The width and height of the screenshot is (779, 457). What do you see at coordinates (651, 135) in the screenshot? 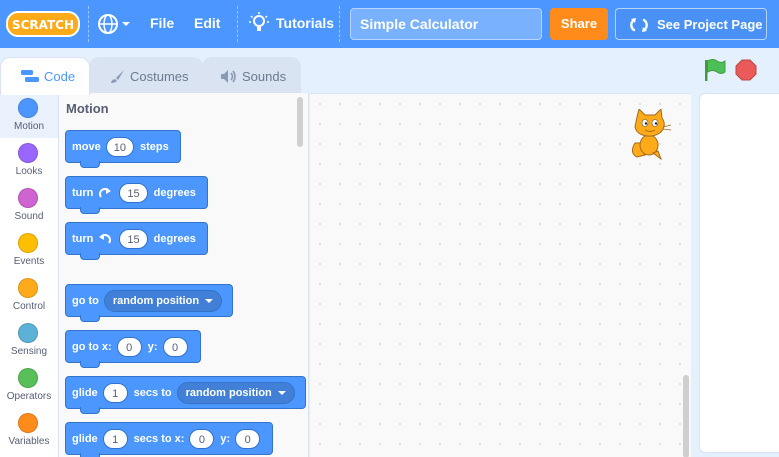
I see `sprite-cat-icon` at bounding box center [651, 135].